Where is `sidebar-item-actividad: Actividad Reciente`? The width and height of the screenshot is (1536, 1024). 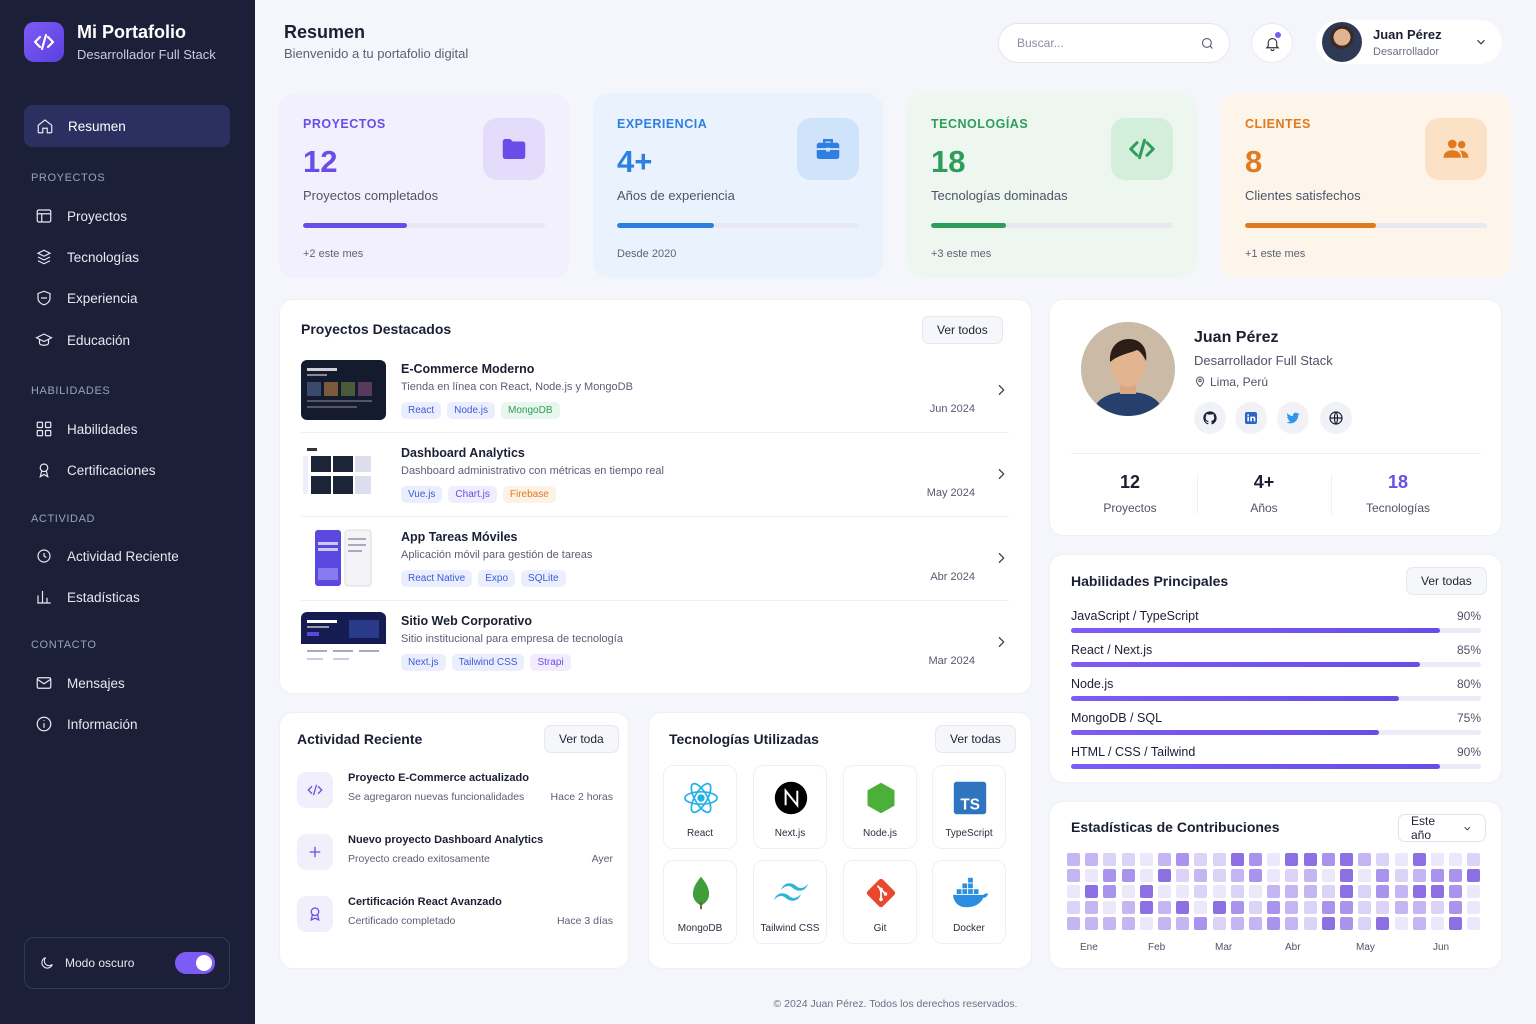 sidebar-item-actividad: Actividad Reciente is located at coordinates (107, 556).